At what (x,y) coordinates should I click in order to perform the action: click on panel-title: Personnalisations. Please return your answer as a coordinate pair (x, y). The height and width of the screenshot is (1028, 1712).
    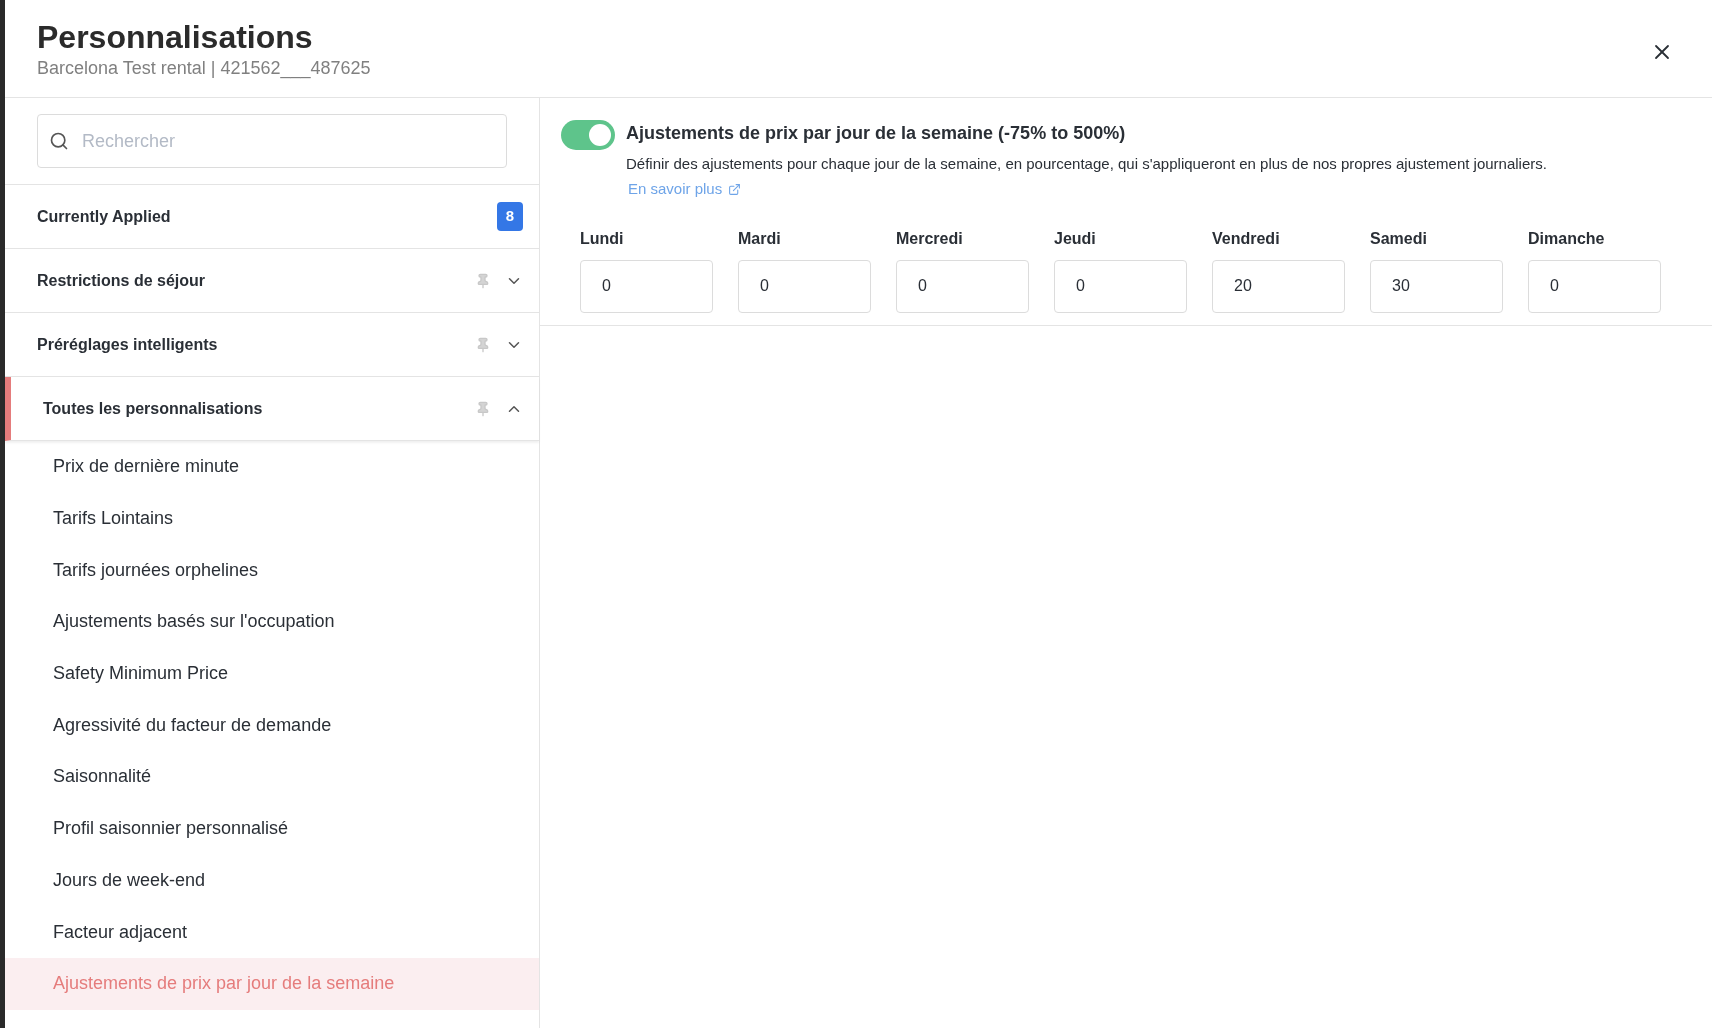
    Looking at the image, I should click on (175, 37).